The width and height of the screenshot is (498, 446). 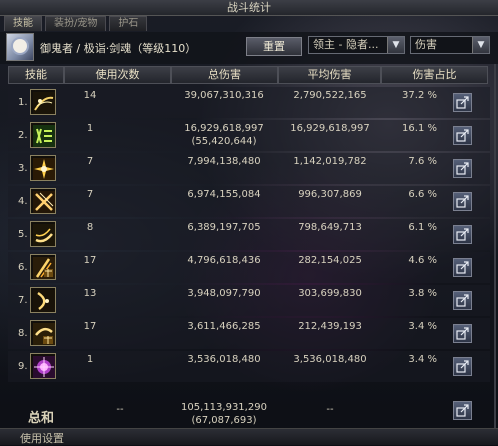 I want to click on table-row: 6. 17 4,796,618,436 282,154,025 4.6 %, so click(x=249, y=267).